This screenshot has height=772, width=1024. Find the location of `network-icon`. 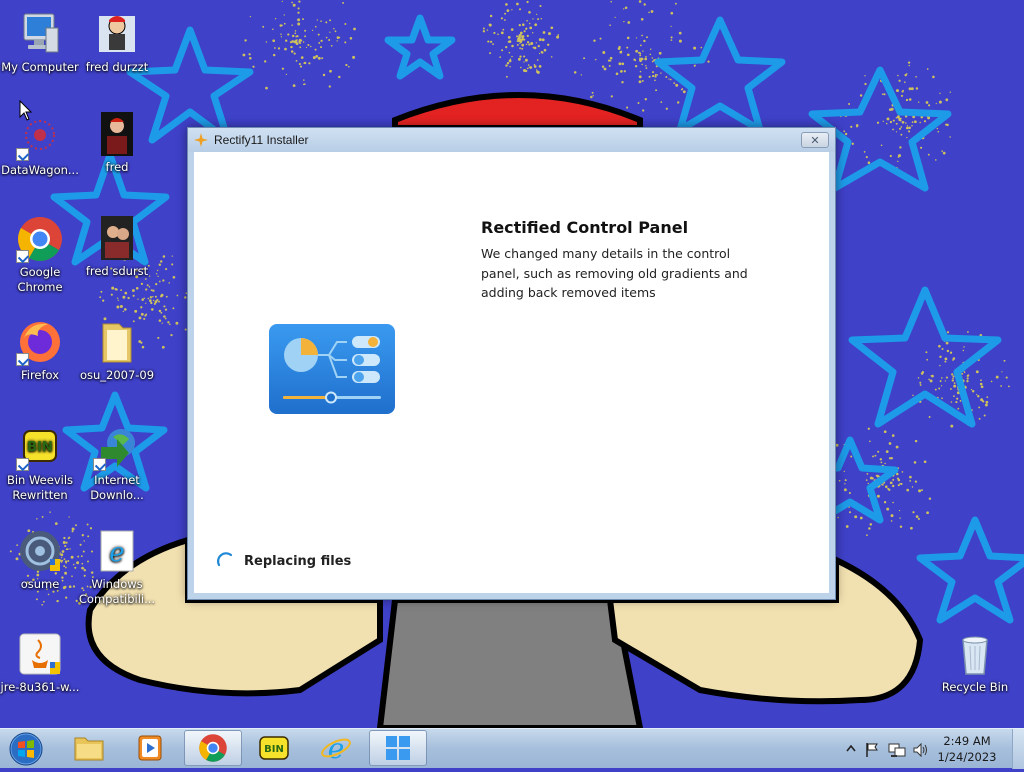

network-icon is located at coordinates (897, 750).